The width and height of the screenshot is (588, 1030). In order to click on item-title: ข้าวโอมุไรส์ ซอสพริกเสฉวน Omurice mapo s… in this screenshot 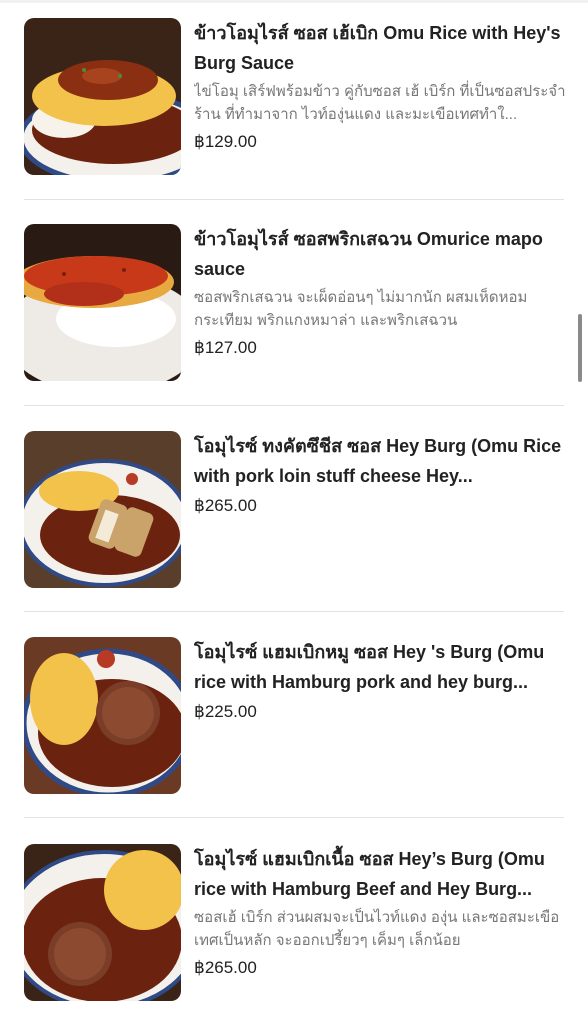, I will do `click(368, 254)`.